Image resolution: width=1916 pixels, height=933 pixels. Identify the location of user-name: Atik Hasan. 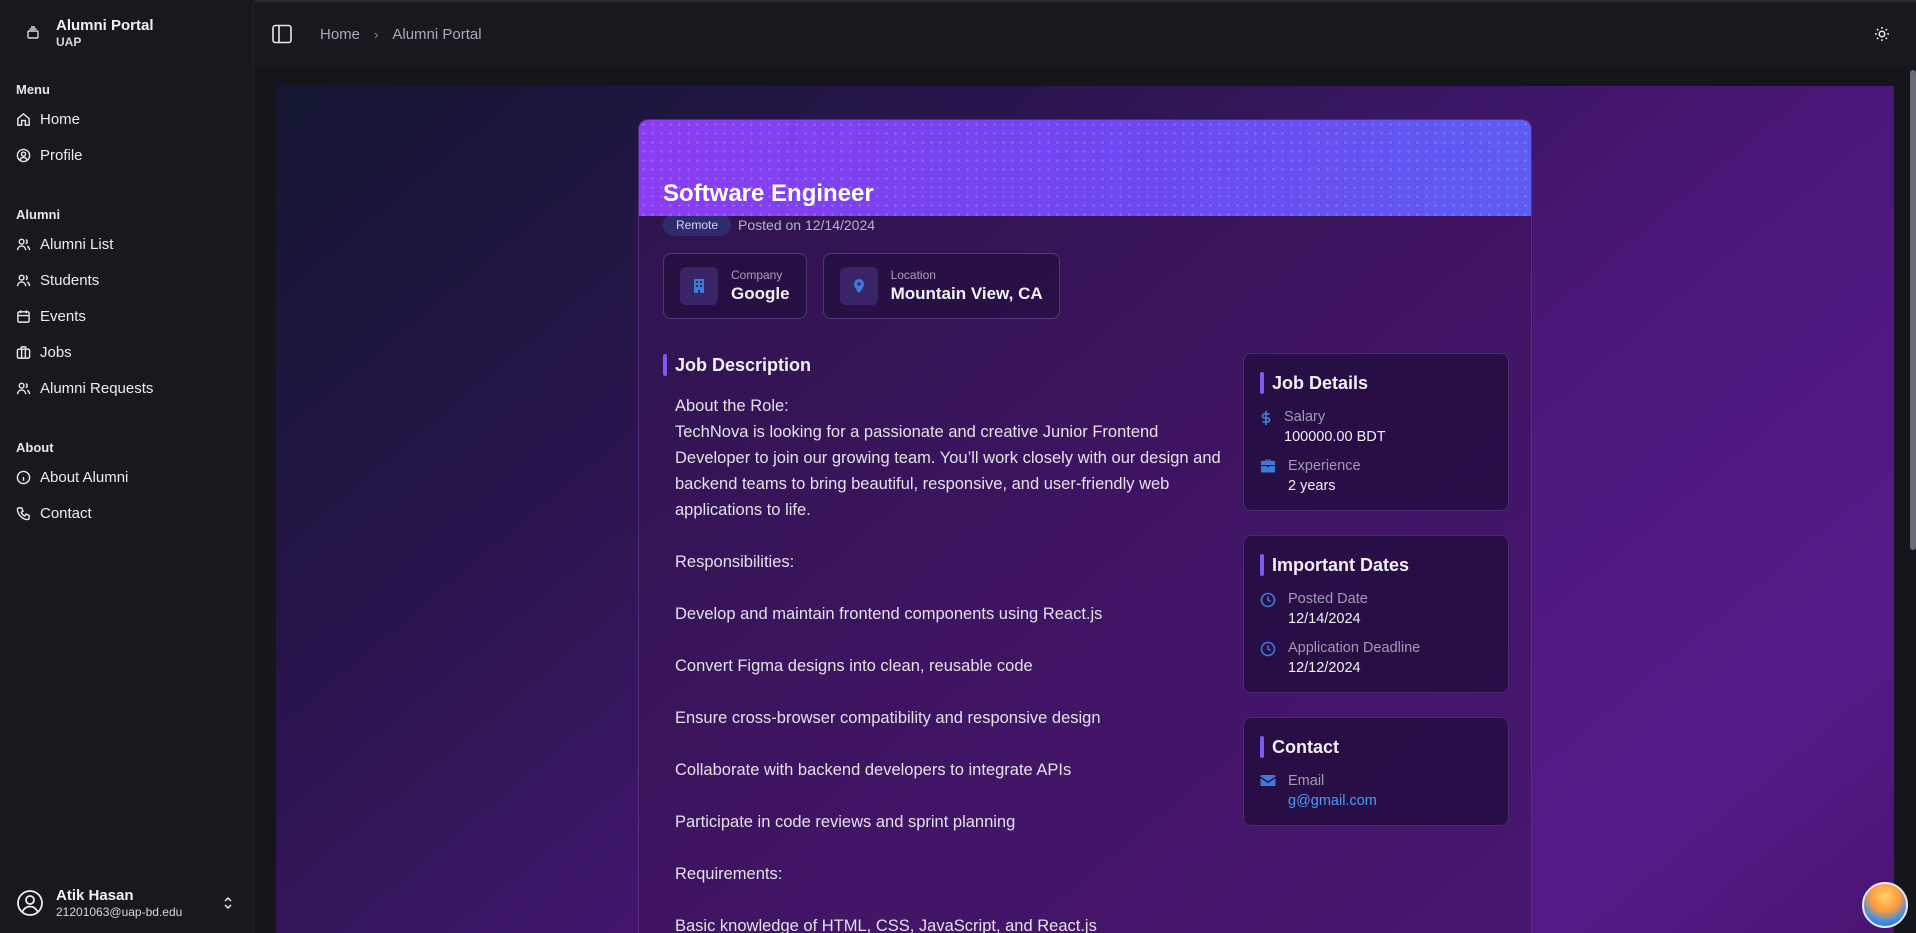
(95, 895).